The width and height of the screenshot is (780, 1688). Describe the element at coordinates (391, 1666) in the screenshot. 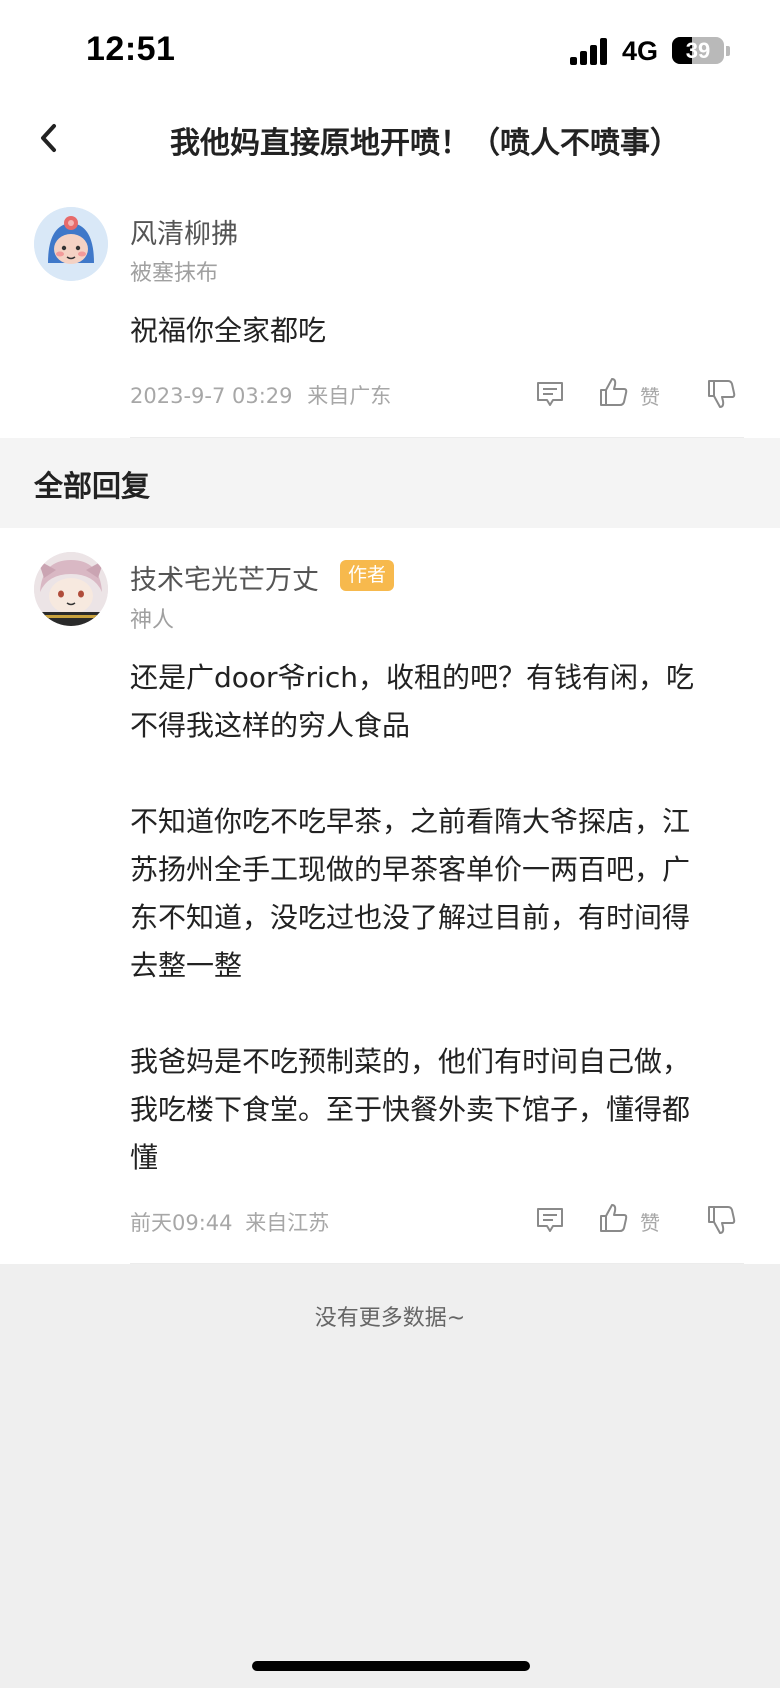

I see `home-indicator` at that location.